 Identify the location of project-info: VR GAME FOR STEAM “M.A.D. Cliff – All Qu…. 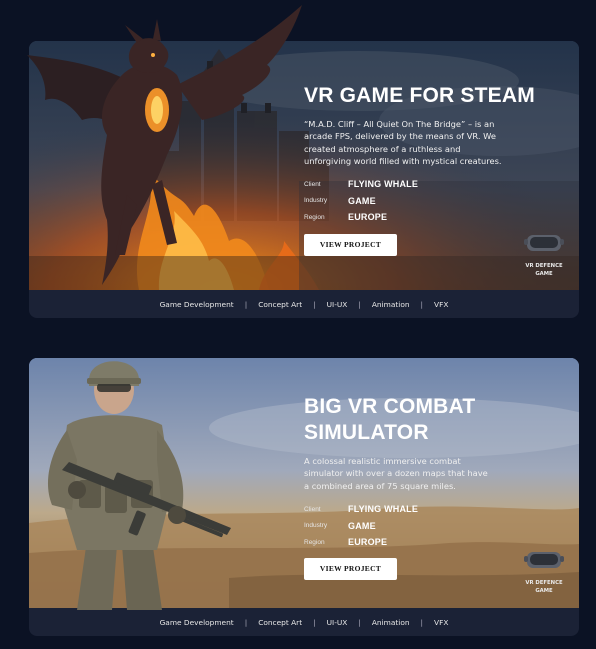
(436, 169).